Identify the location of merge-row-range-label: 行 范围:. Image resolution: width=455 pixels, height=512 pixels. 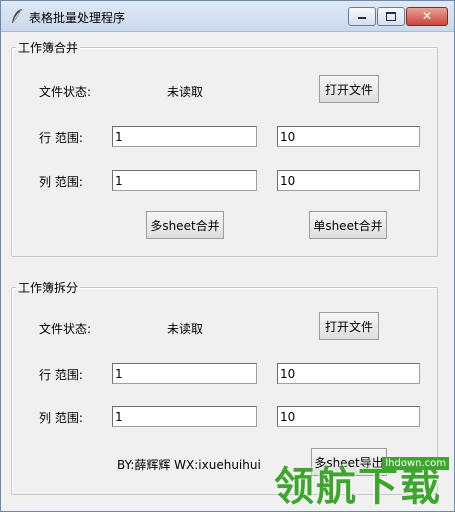
(61, 138).